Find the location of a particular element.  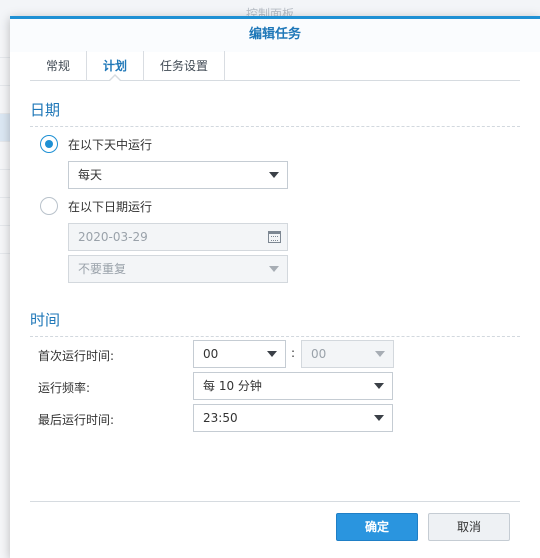

last-run-select: 23:50 is located at coordinates (293, 418).